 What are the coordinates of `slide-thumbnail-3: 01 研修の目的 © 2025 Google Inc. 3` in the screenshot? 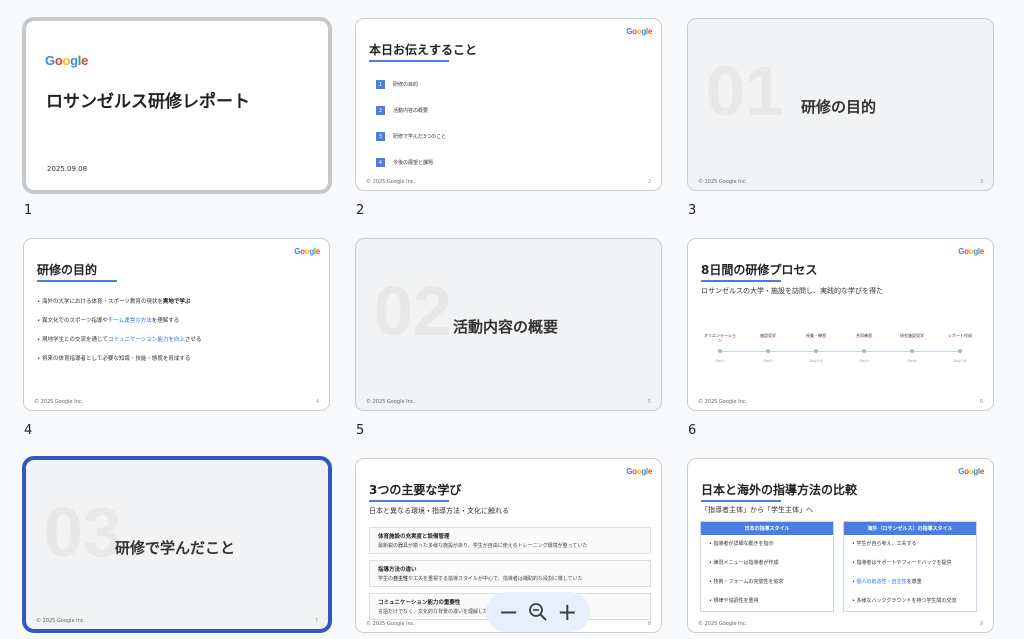 It's located at (840, 104).